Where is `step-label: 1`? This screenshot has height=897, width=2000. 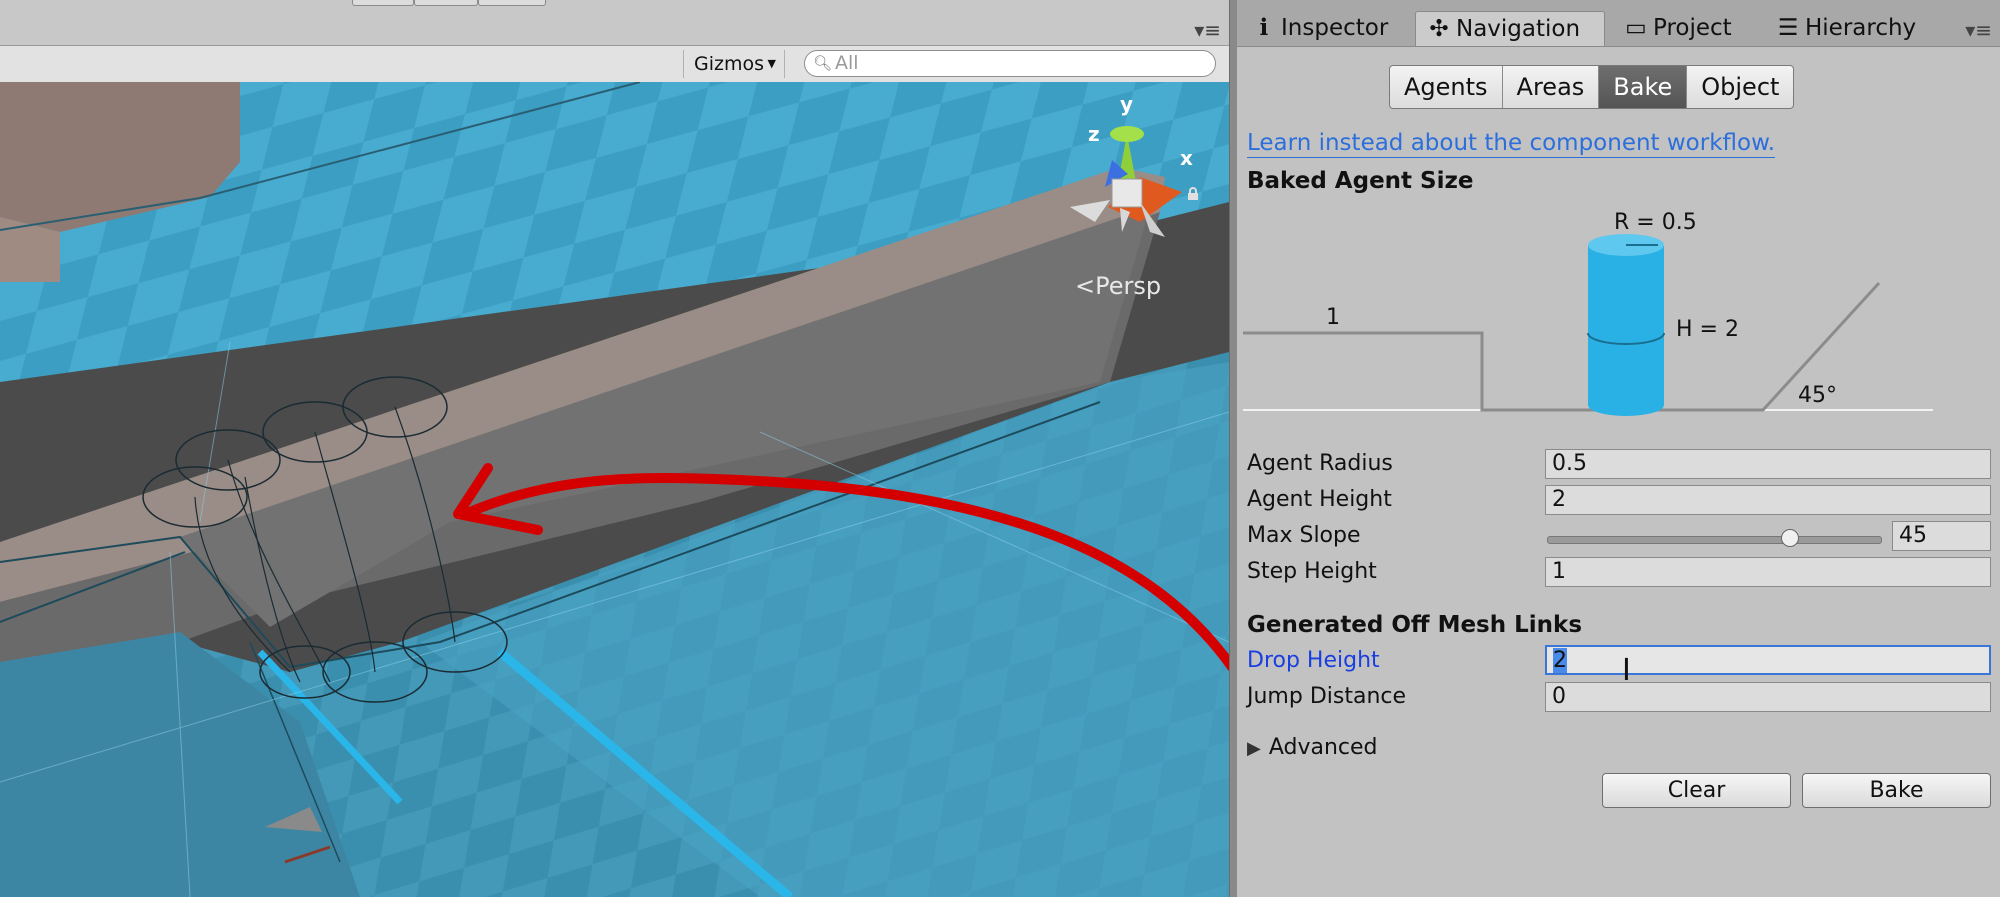 step-label: 1 is located at coordinates (1333, 317).